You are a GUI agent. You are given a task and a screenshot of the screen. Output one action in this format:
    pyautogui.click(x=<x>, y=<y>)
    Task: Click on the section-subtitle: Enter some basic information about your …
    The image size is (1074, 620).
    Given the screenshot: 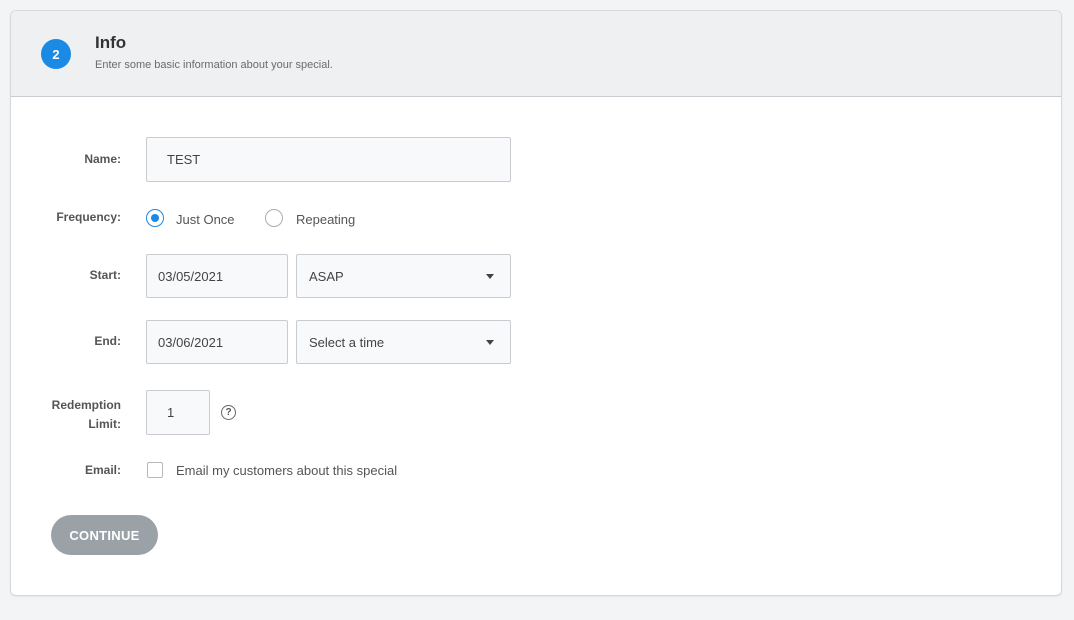 What is the action you would take?
    pyautogui.click(x=214, y=65)
    